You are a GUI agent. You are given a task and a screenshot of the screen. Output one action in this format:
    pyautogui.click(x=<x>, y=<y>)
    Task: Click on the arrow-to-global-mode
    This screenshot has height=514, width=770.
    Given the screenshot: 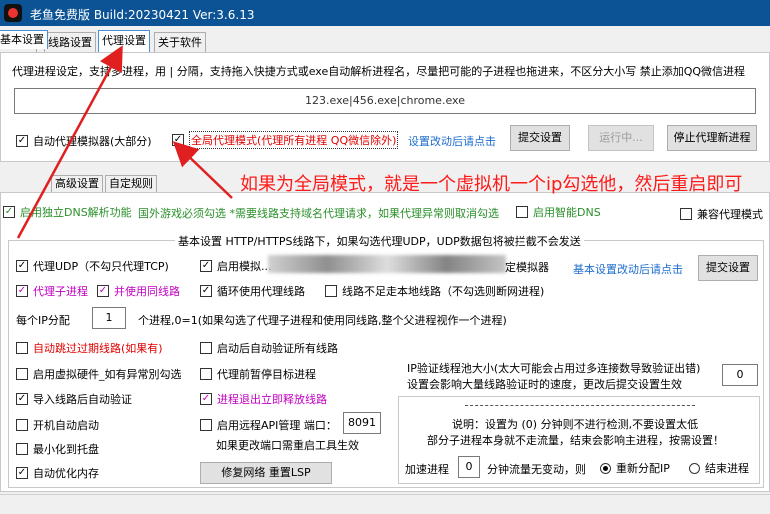 What is the action you would take?
    pyautogui.click(x=202, y=170)
    